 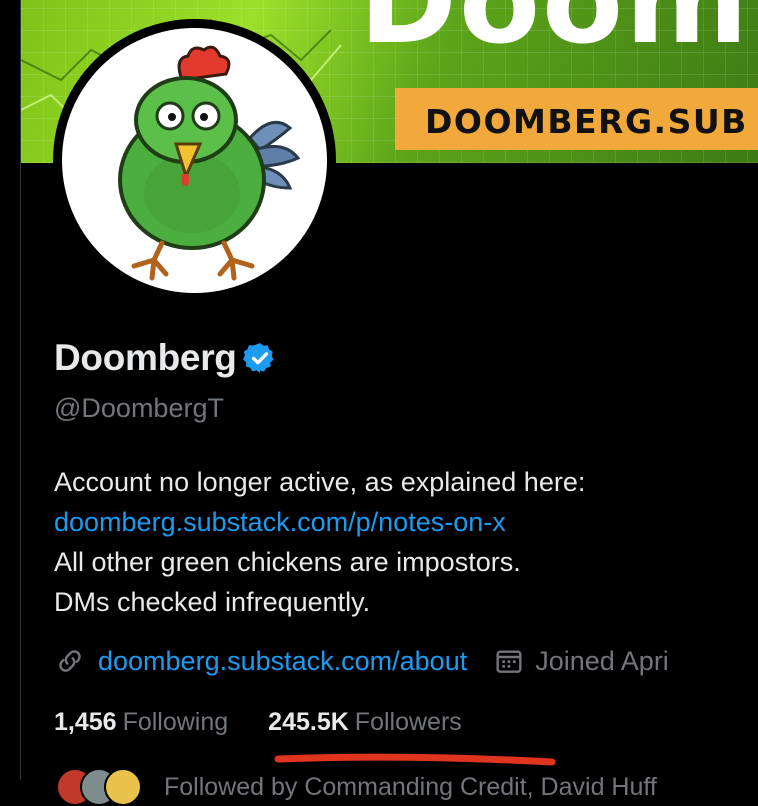 I want to click on following-count: 1,456, so click(x=85, y=722).